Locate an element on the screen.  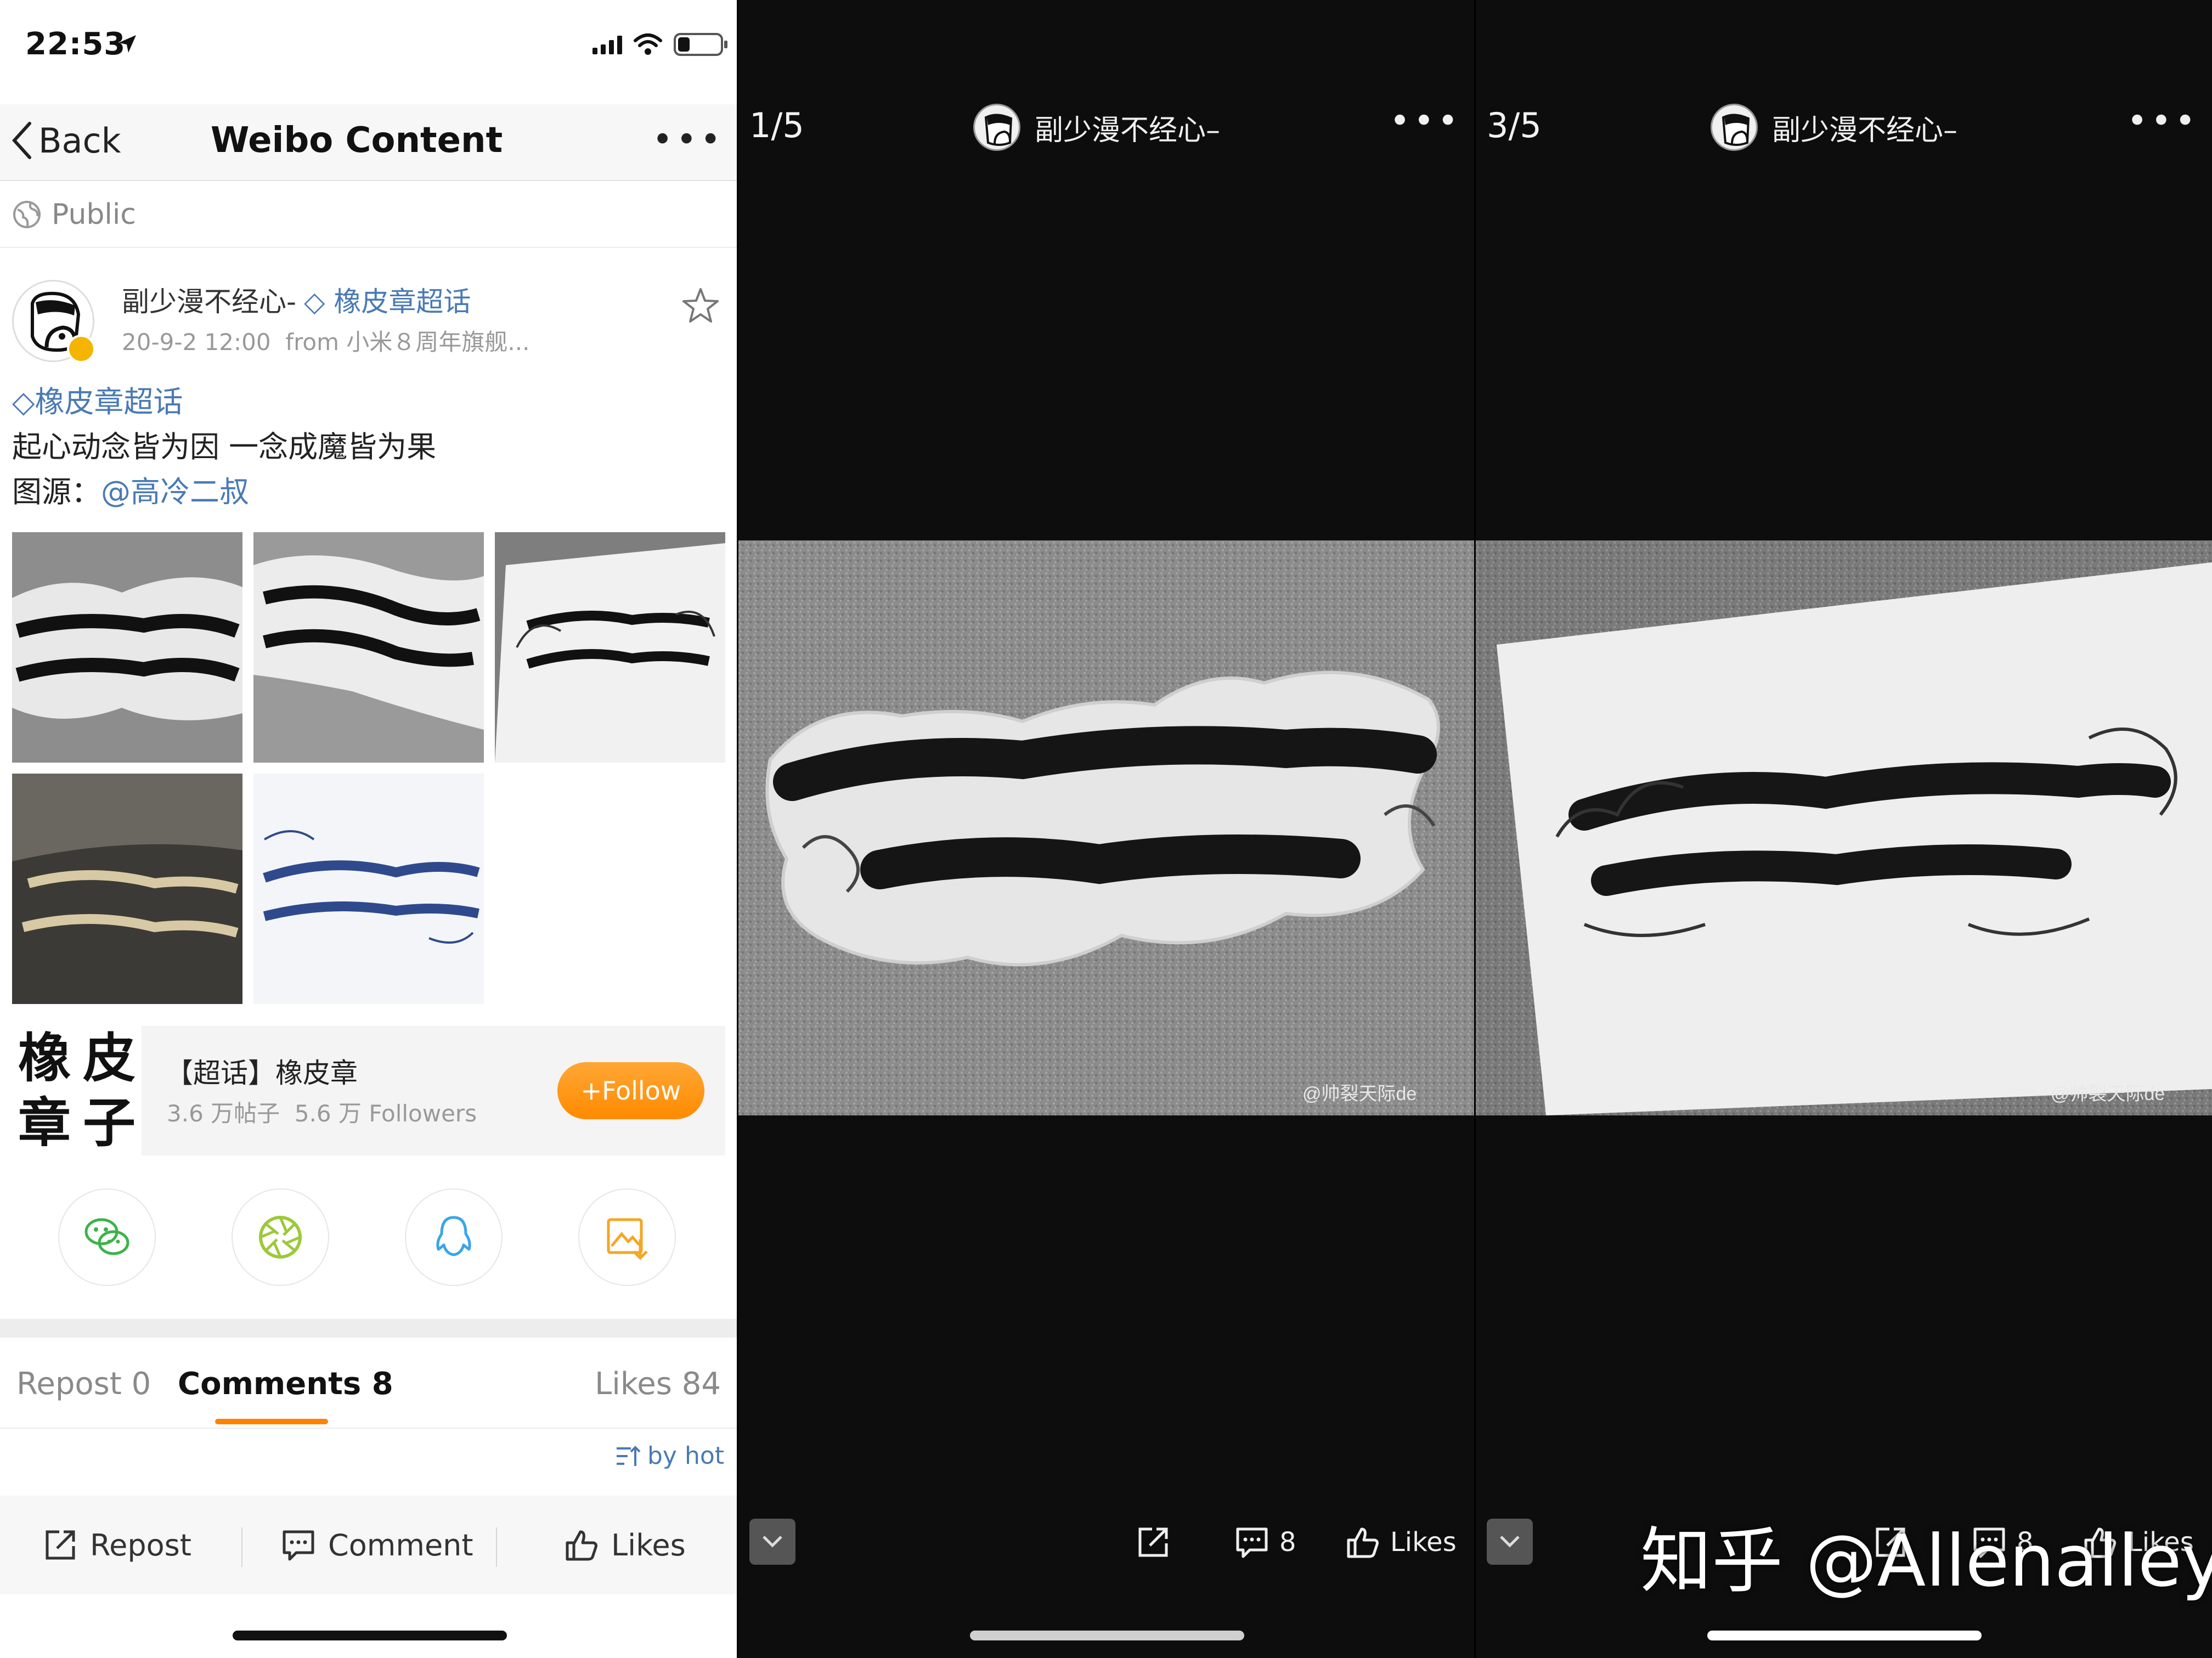
comment-label: Comment is located at coordinates (400, 1545).